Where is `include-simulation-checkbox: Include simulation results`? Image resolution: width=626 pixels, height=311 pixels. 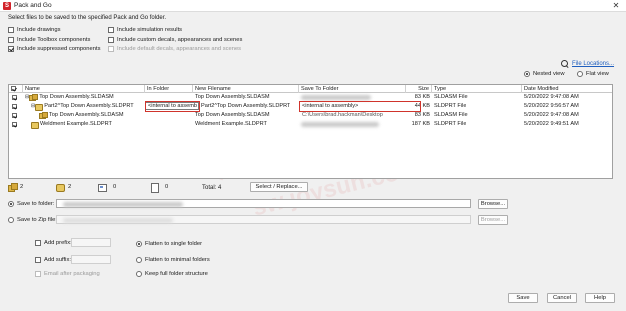
include-simulation-checkbox: Include simulation results is located at coordinates (145, 30).